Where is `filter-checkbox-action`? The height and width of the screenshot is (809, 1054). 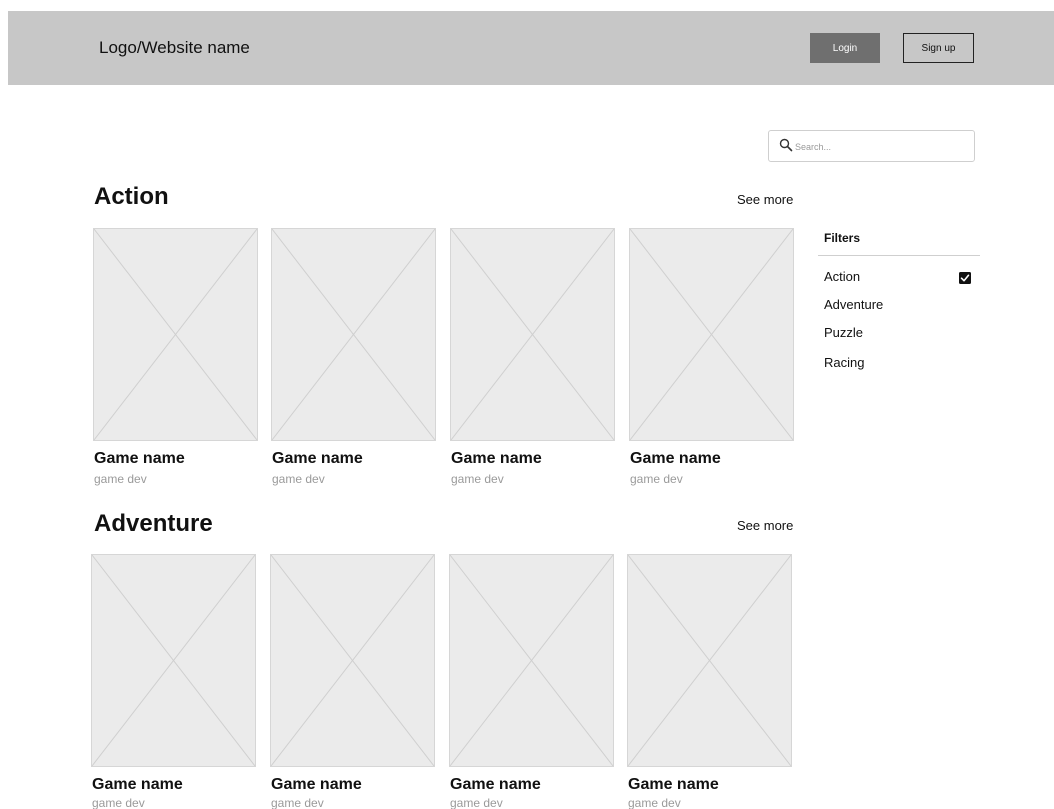 filter-checkbox-action is located at coordinates (965, 277).